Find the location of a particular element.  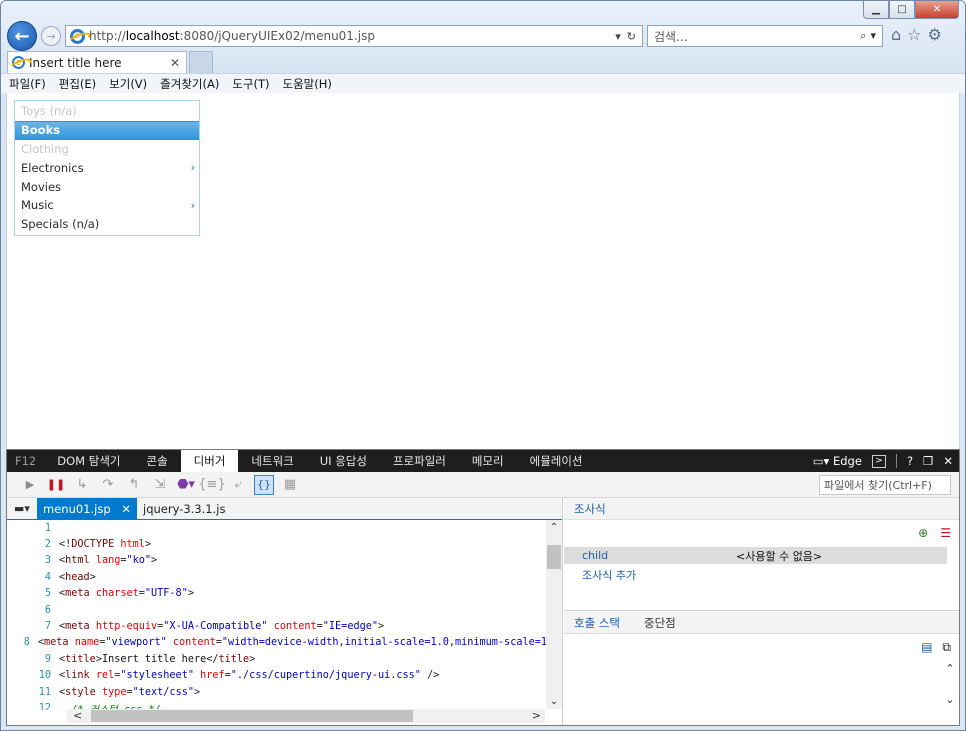

source-map-icon: ▦ is located at coordinates (290, 484).